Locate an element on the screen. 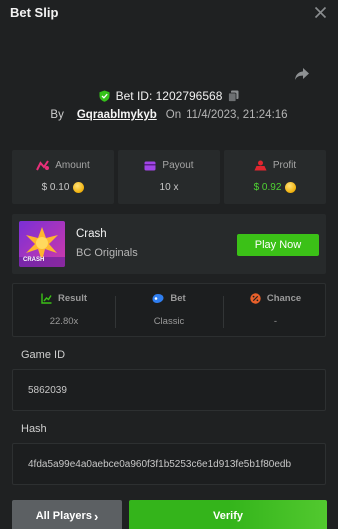  profit-icon is located at coordinates (260, 165).